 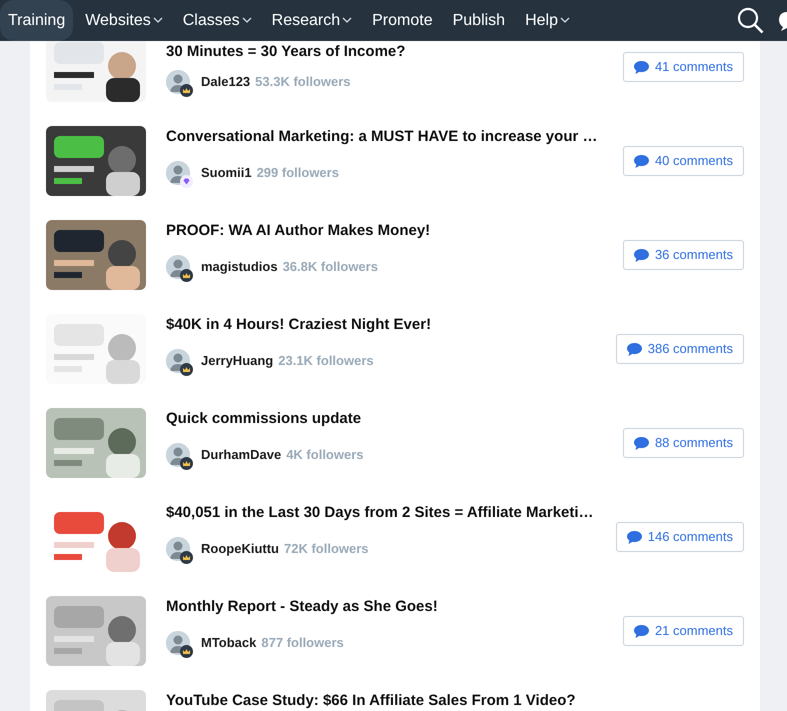 What do you see at coordinates (402, 20) in the screenshot?
I see `nav-link: Promote` at bounding box center [402, 20].